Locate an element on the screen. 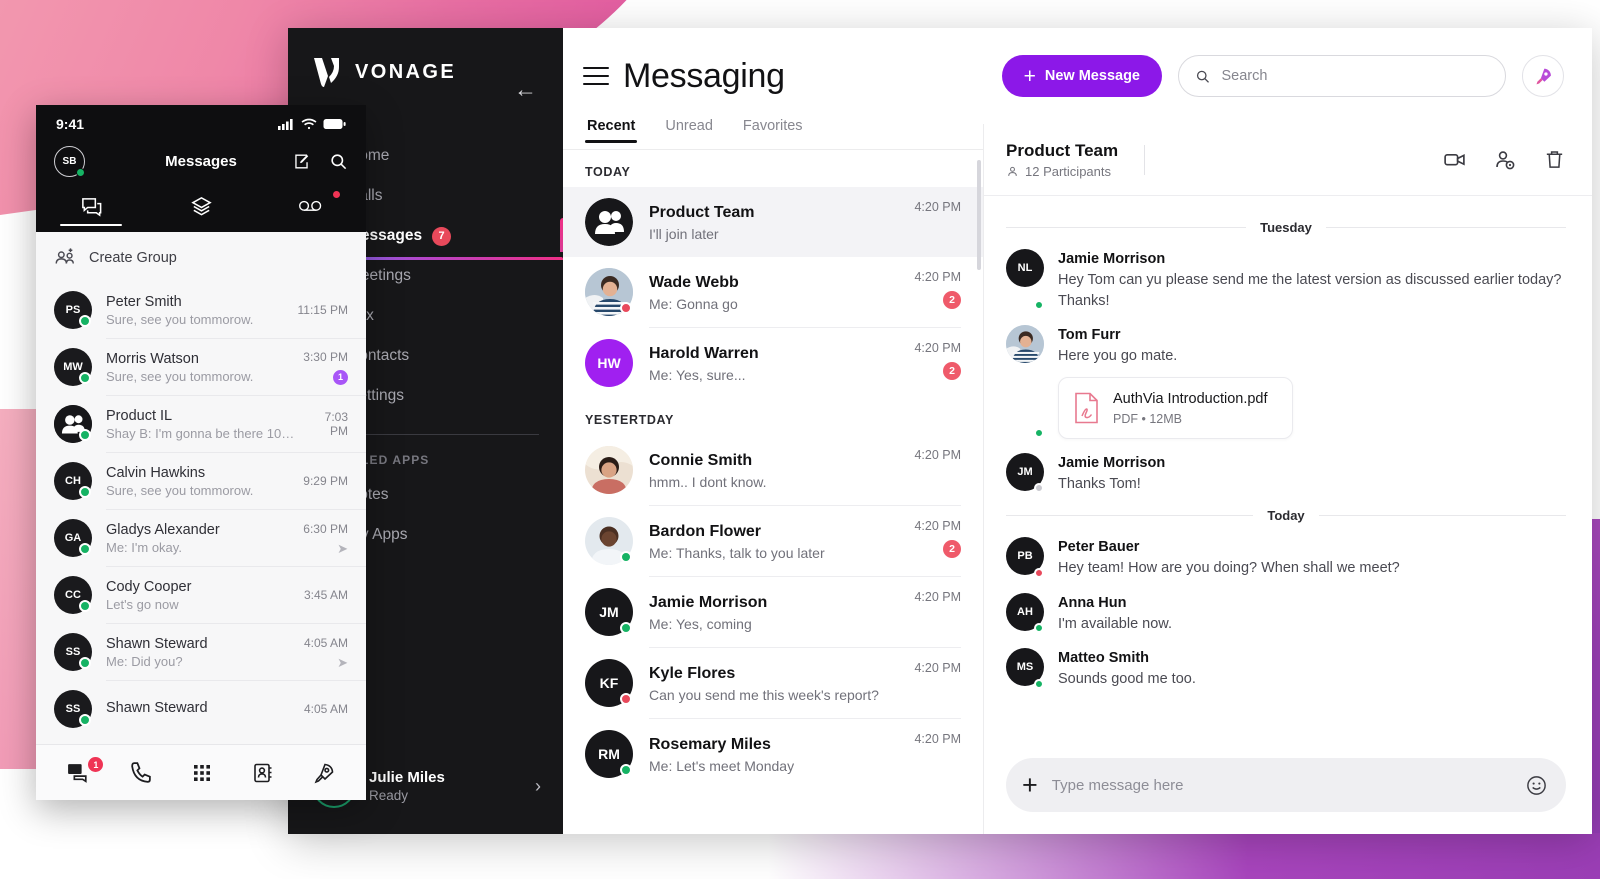 The width and height of the screenshot is (1600, 879). avatar is located at coordinates (1025, 344).